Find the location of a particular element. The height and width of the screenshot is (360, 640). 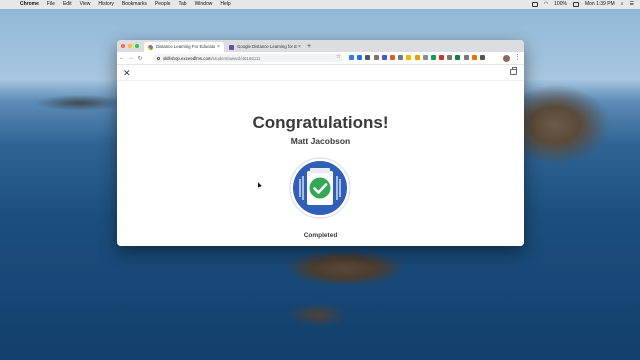

profile-avatar is located at coordinates (506, 58).